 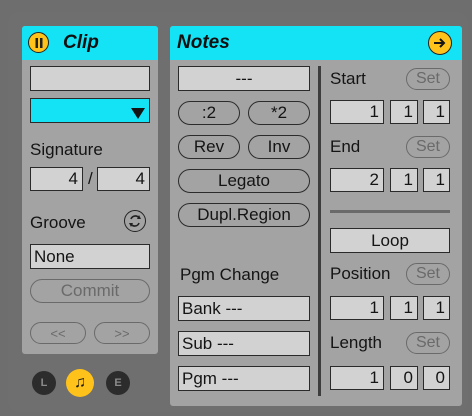 I want to click on end-beat-field: 1, so click(x=404, y=180).